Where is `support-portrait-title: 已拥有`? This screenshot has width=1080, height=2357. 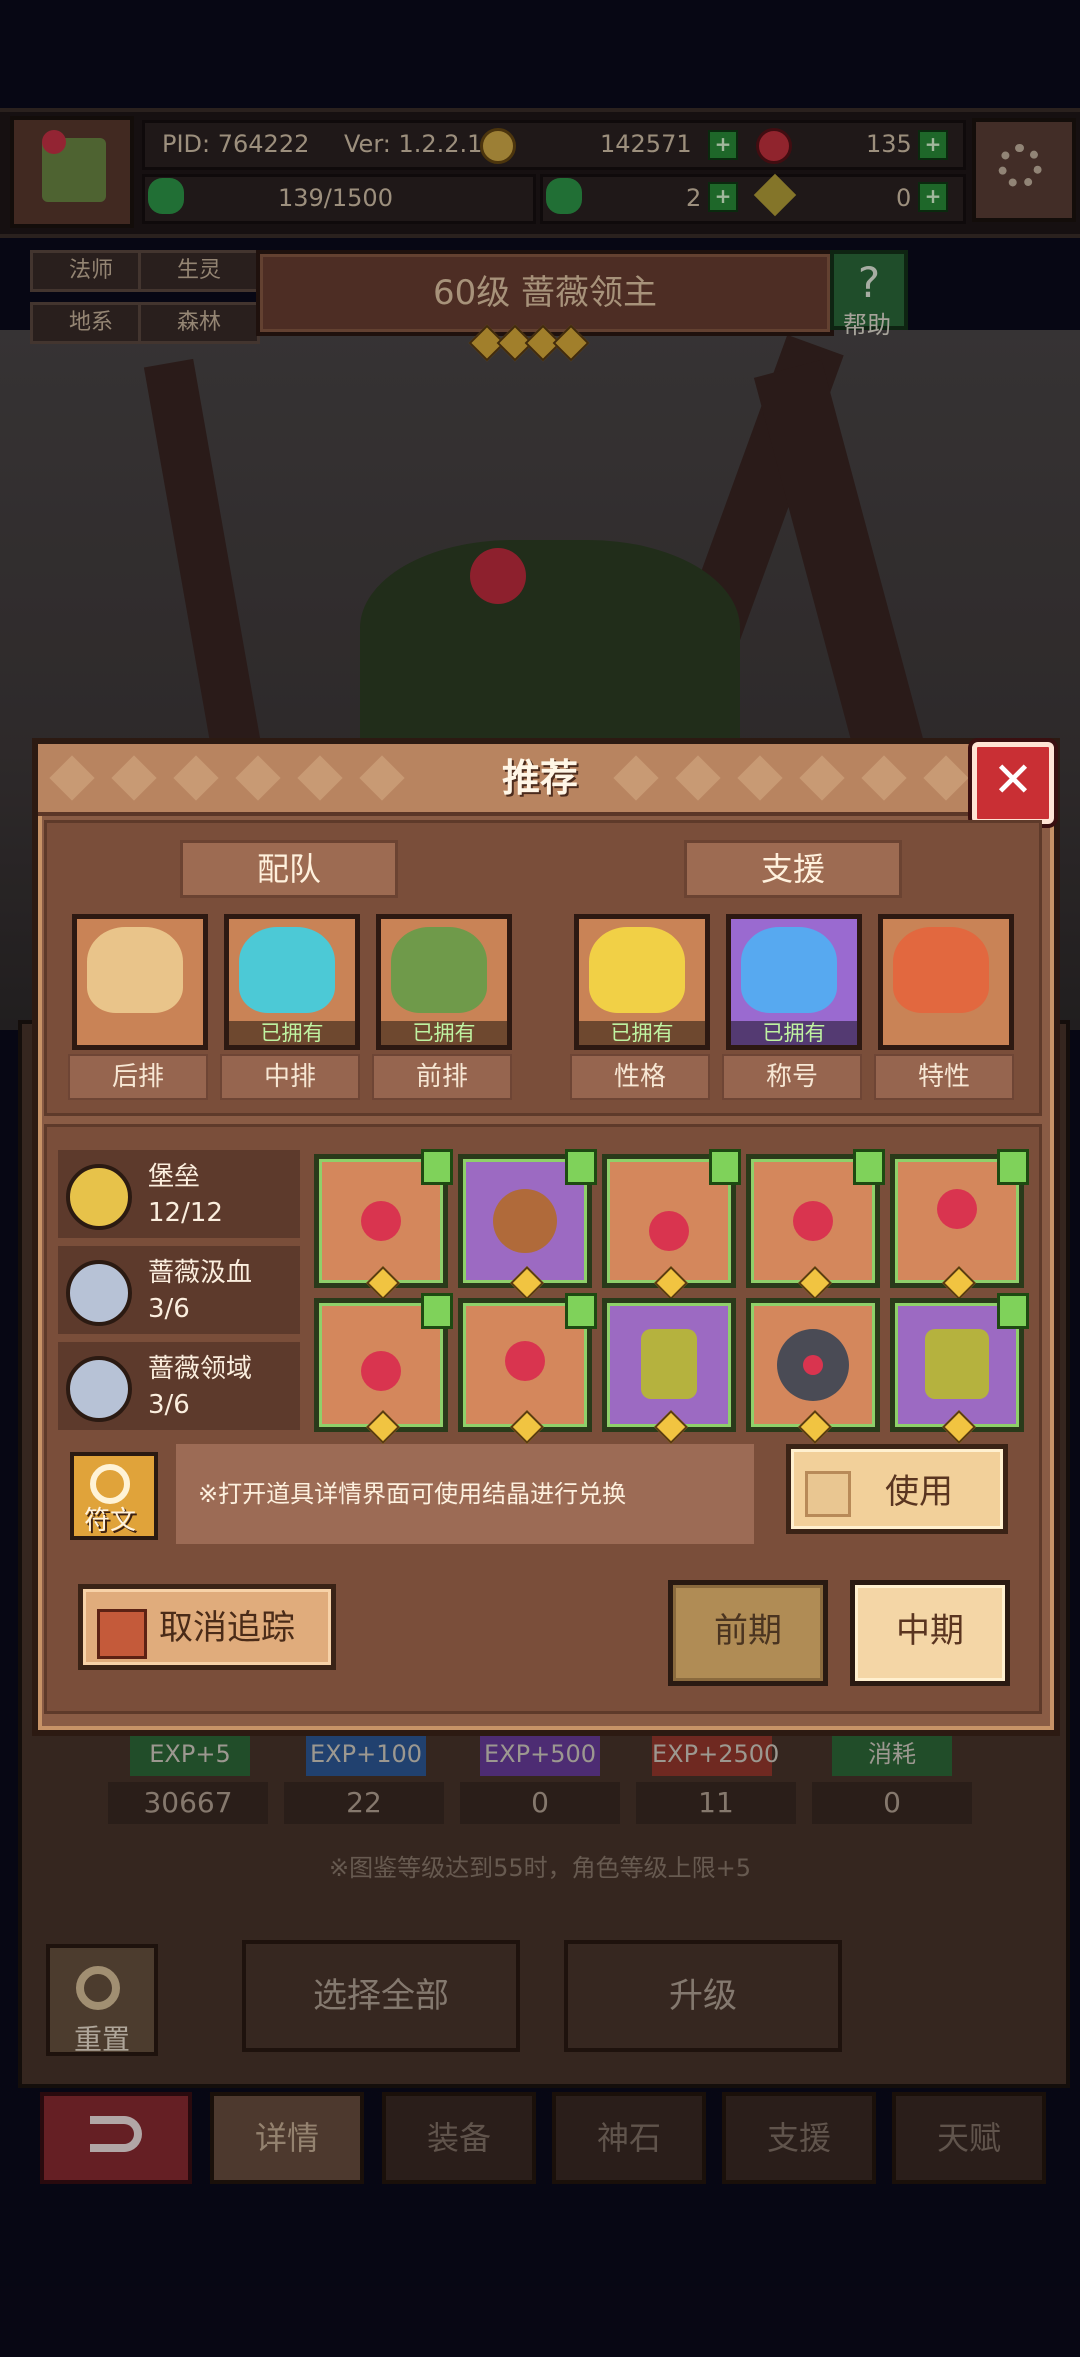 support-portrait-title: 已拥有 is located at coordinates (794, 982).